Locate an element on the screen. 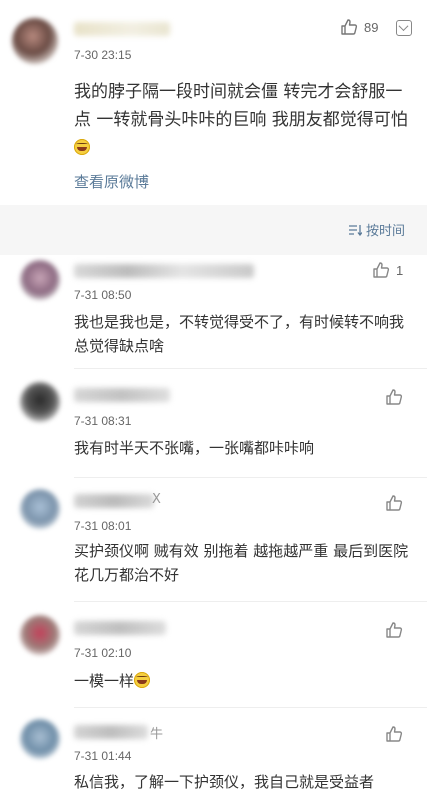 The height and width of the screenshot is (800, 427). like-button: 1 is located at coordinates (387, 270).